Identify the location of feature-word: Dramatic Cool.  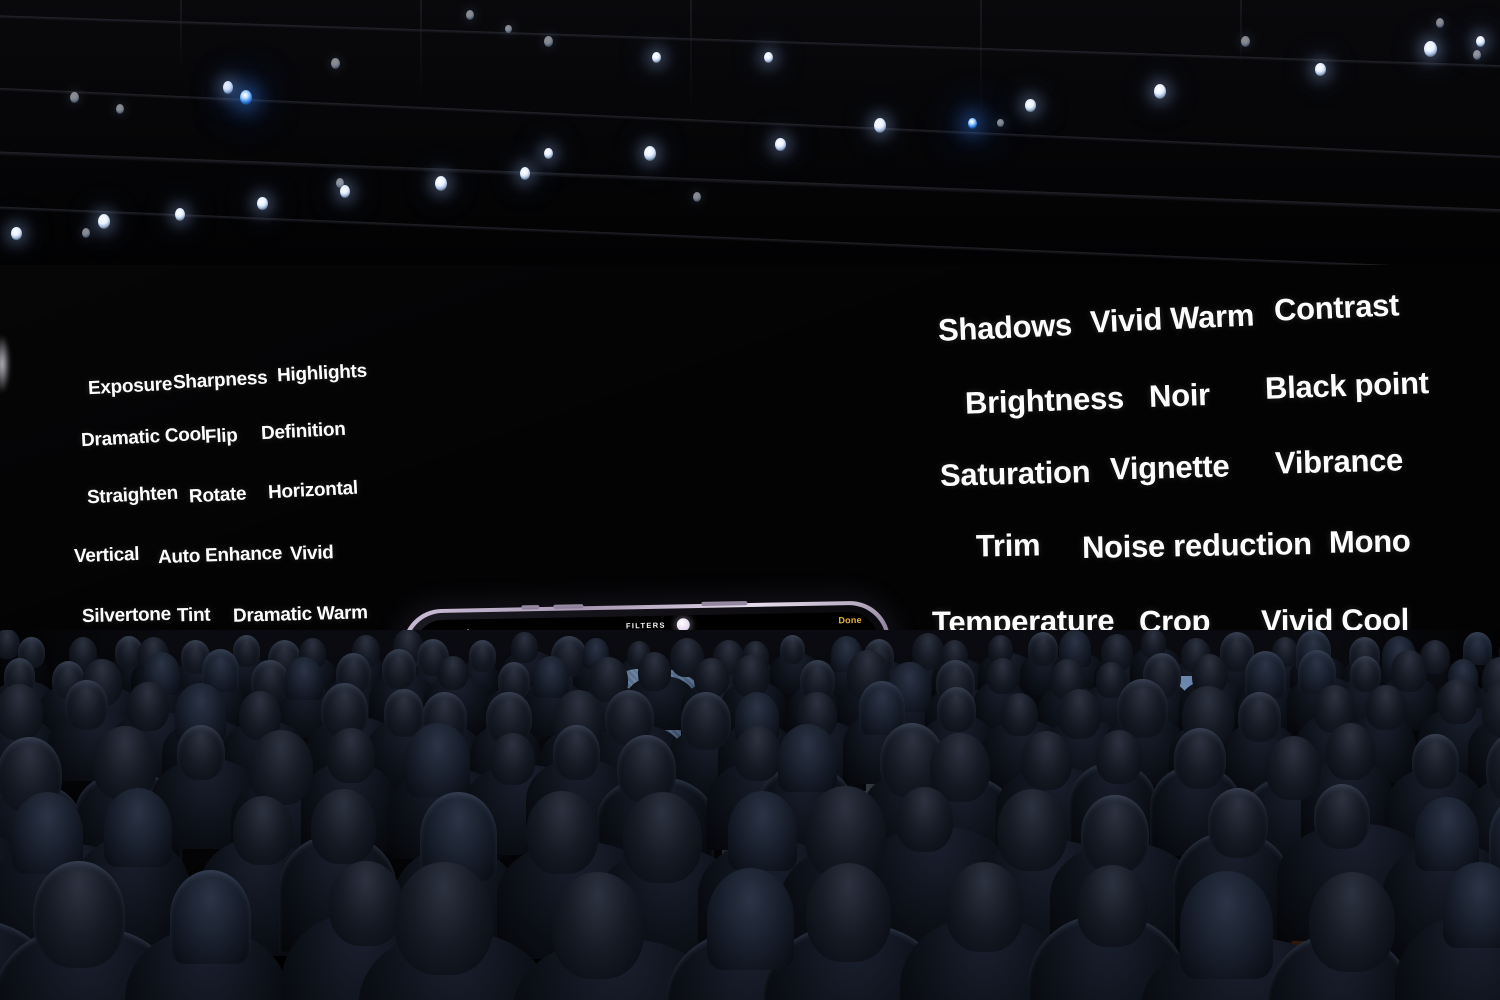
(143, 437).